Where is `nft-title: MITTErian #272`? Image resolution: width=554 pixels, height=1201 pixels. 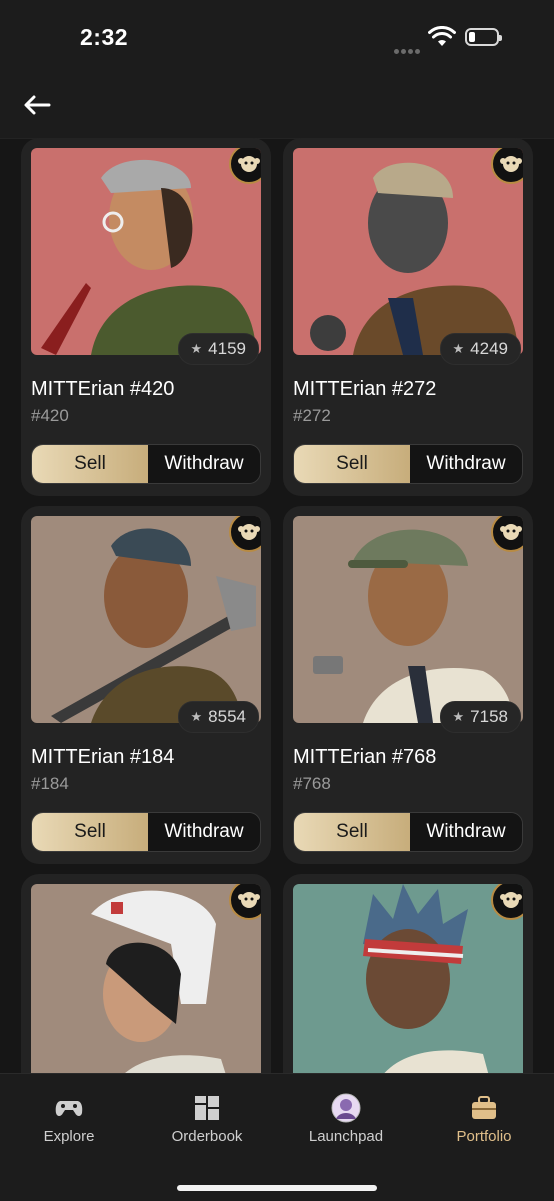 nft-title: MITTErian #272 is located at coordinates (365, 389).